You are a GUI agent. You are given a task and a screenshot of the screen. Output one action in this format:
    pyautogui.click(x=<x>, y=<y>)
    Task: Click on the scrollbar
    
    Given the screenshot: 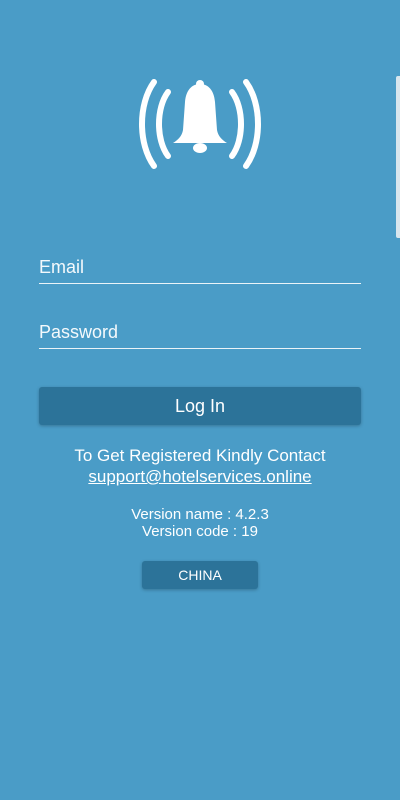 What is the action you would take?
    pyautogui.click(x=398, y=157)
    